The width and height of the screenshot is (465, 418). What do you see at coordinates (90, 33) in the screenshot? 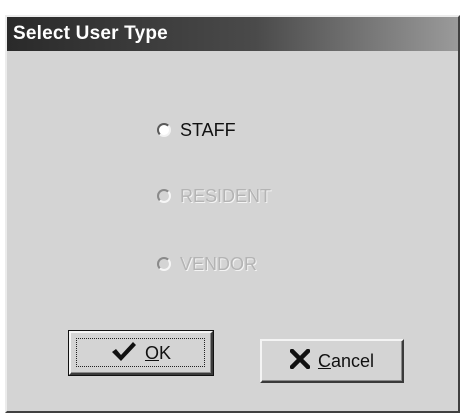
I see `dialog-title: Select User Type` at bounding box center [90, 33].